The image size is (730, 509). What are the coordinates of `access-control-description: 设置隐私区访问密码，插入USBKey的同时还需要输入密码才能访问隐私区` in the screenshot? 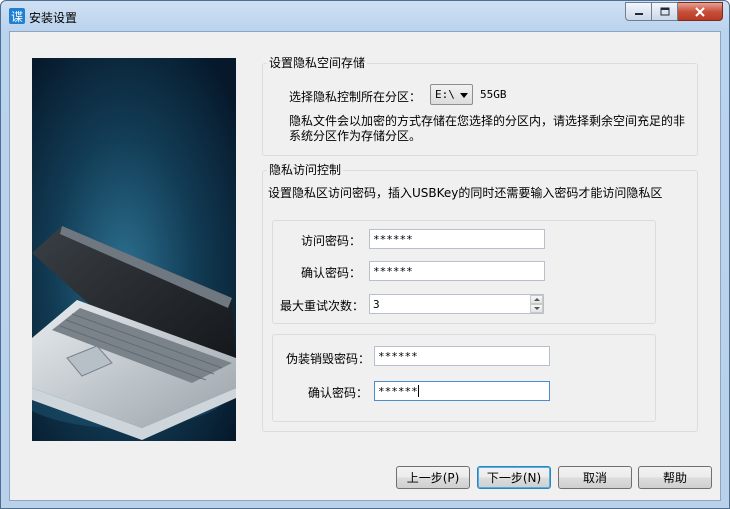 It's located at (465, 193).